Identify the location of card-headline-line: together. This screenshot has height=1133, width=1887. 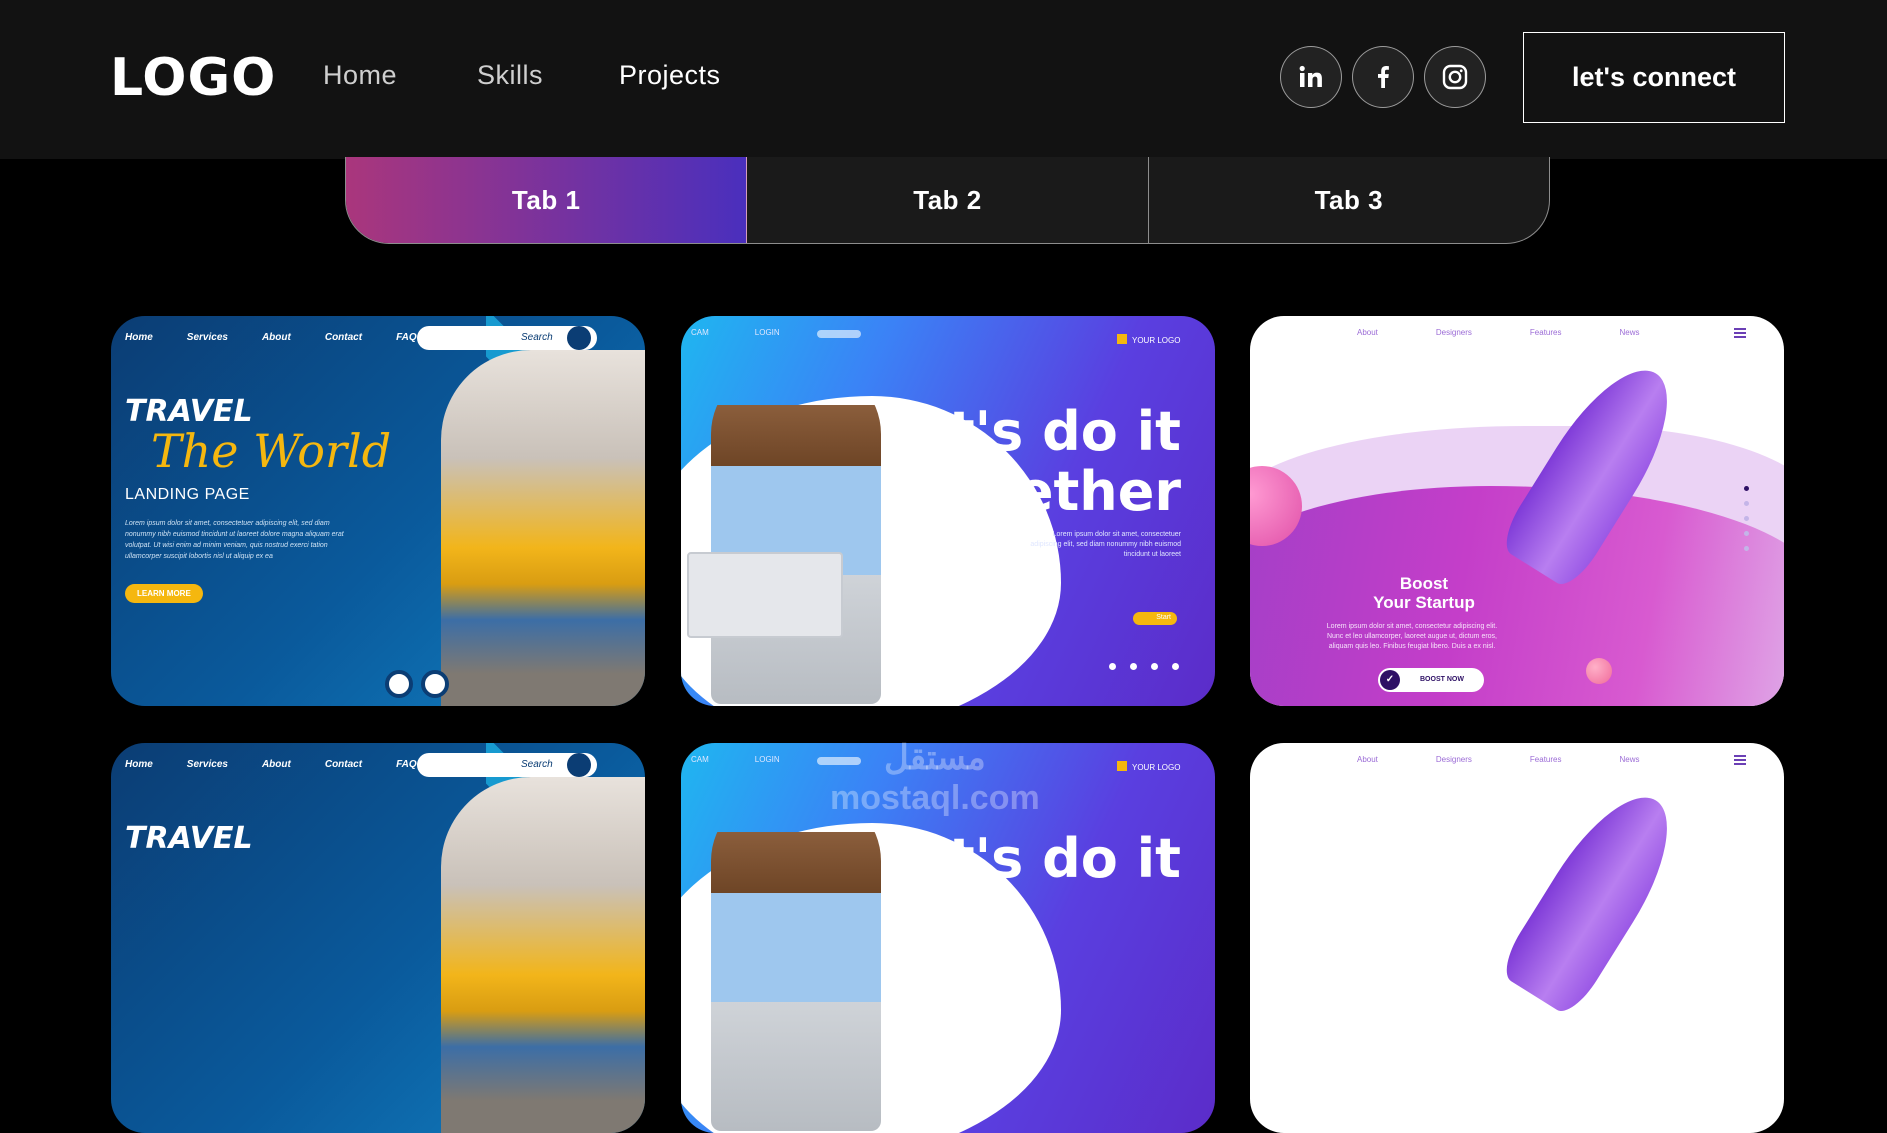
(1048, 491).